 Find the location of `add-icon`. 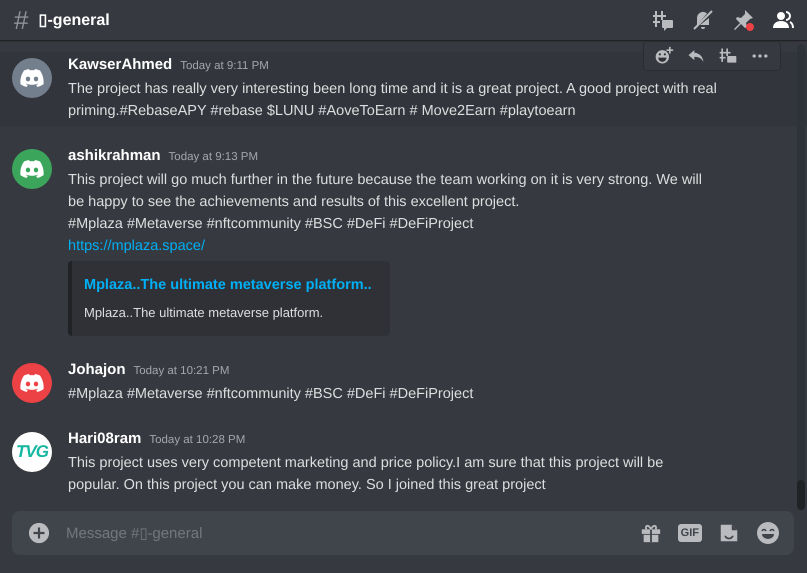

add-icon is located at coordinates (39, 533).